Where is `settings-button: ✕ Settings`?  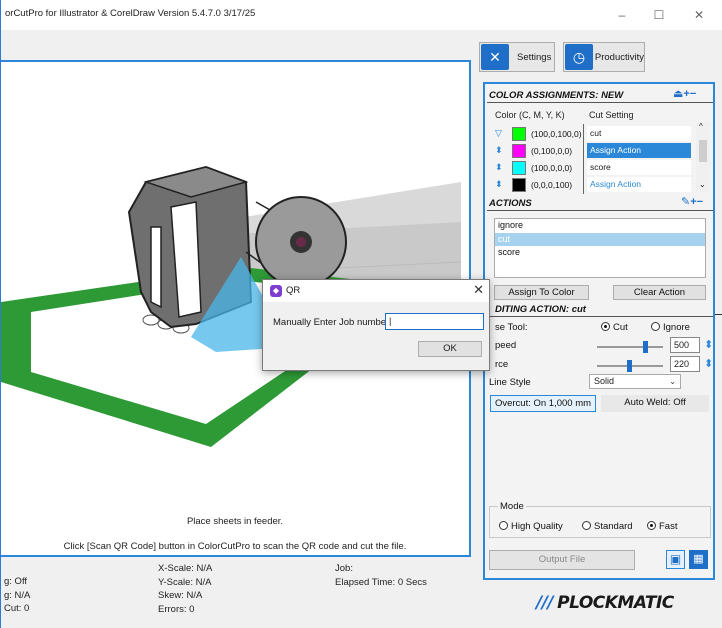
settings-button: ✕ Settings is located at coordinates (517, 57).